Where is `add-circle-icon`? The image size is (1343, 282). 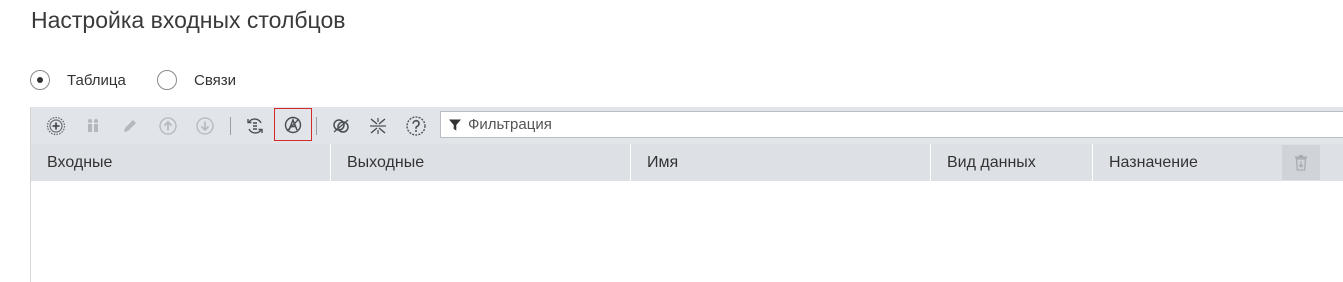
add-circle-icon is located at coordinates (56, 126).